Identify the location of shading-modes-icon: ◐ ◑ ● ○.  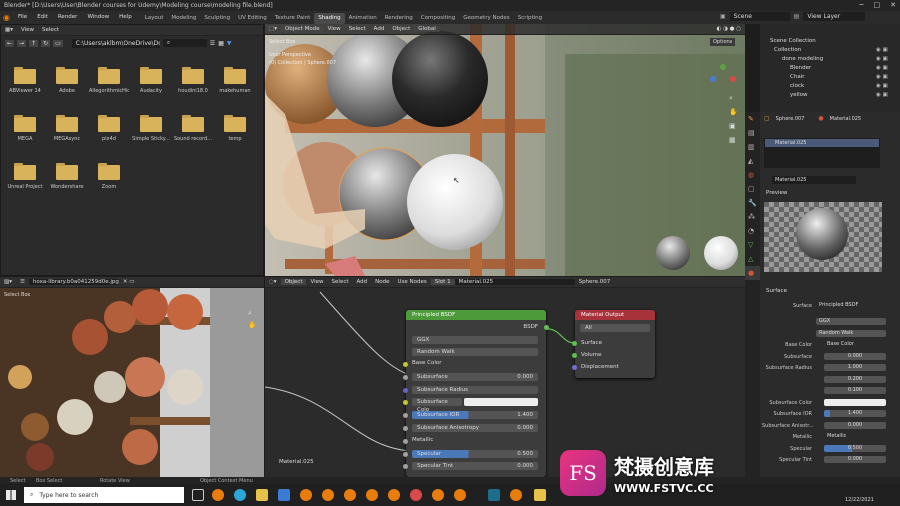
(729, 29).